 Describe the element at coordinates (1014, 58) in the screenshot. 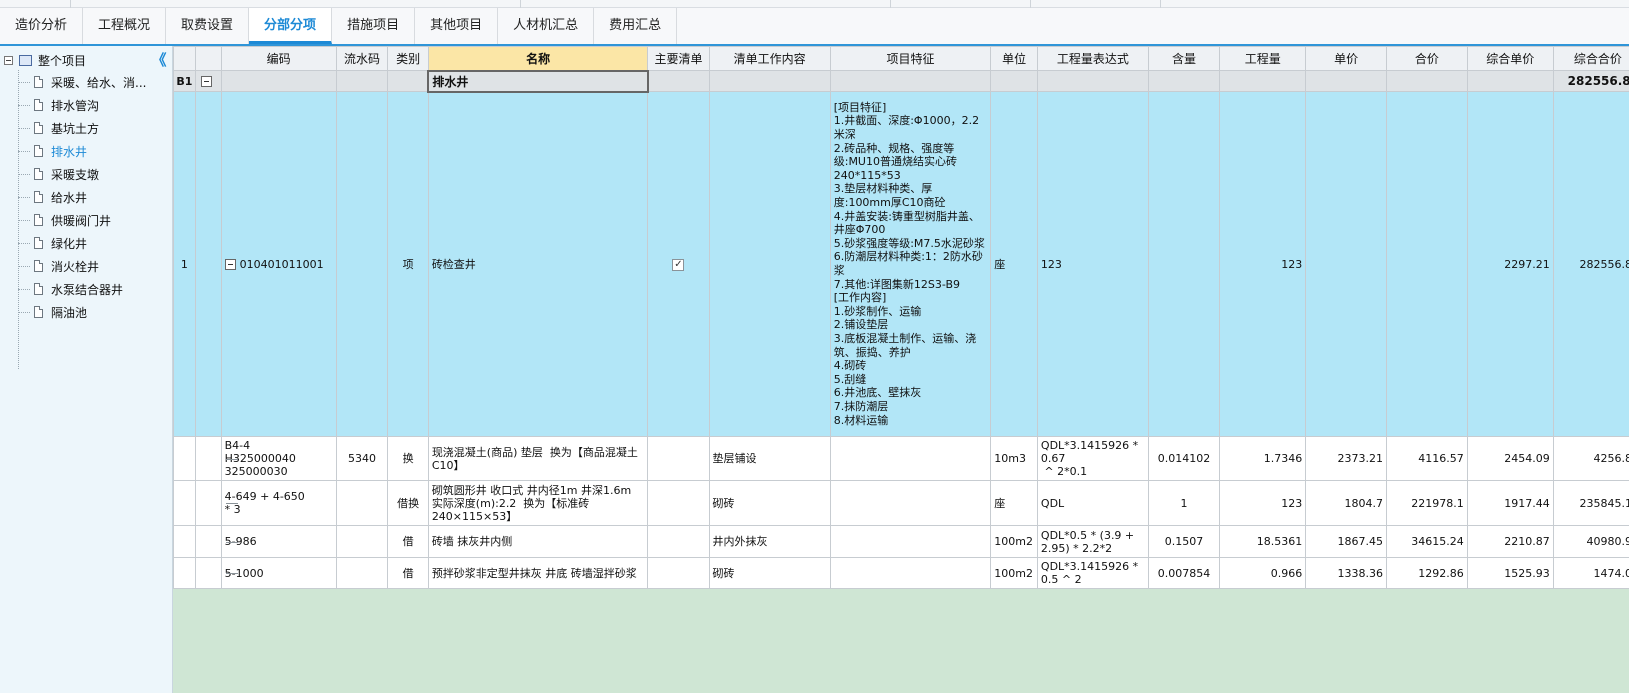

I see `column-header: 单位` at that location.